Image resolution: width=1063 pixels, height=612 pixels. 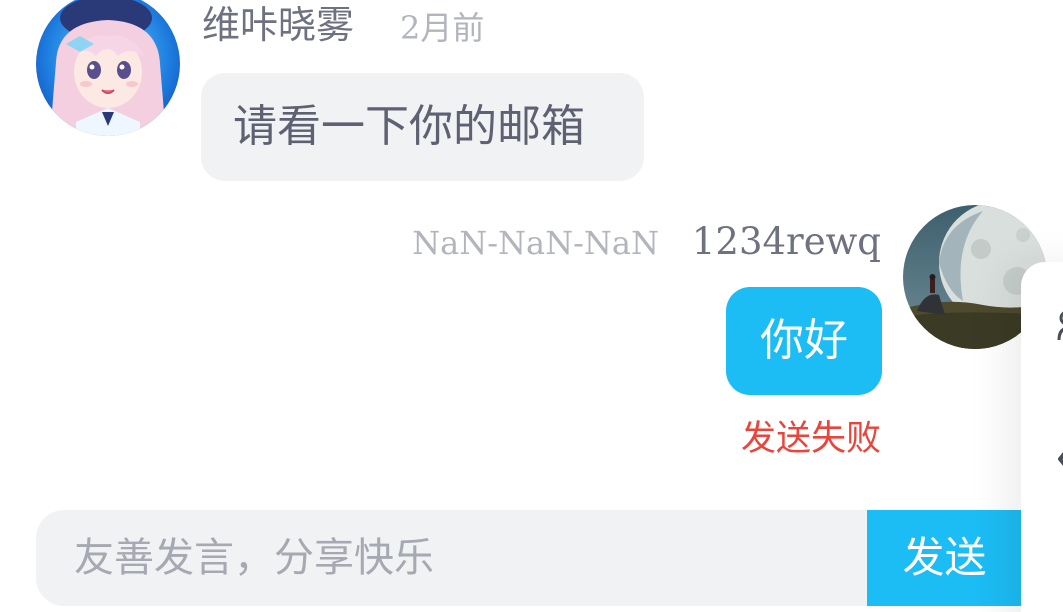 What do you see at coordinates (811, 439) in the screenshot?
I see `send-failed-status: 发送失败` at bounding box center [811, 439].